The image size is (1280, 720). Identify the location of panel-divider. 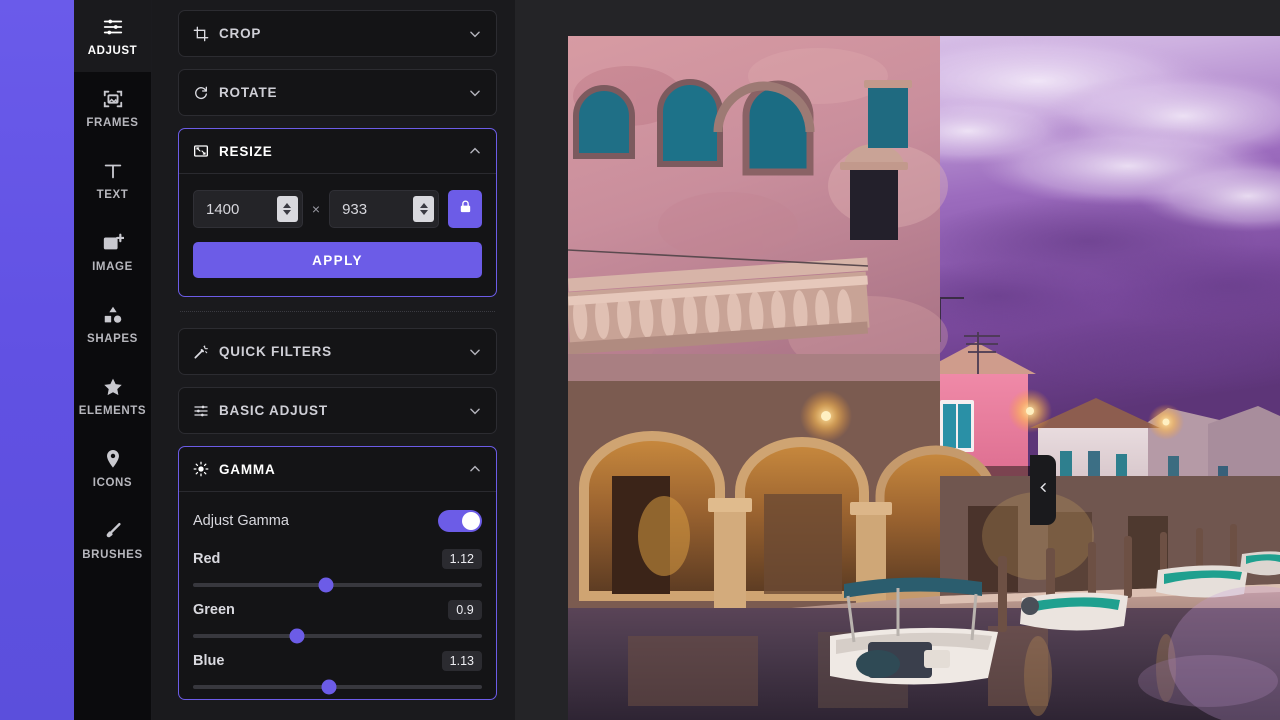
(337, 311).